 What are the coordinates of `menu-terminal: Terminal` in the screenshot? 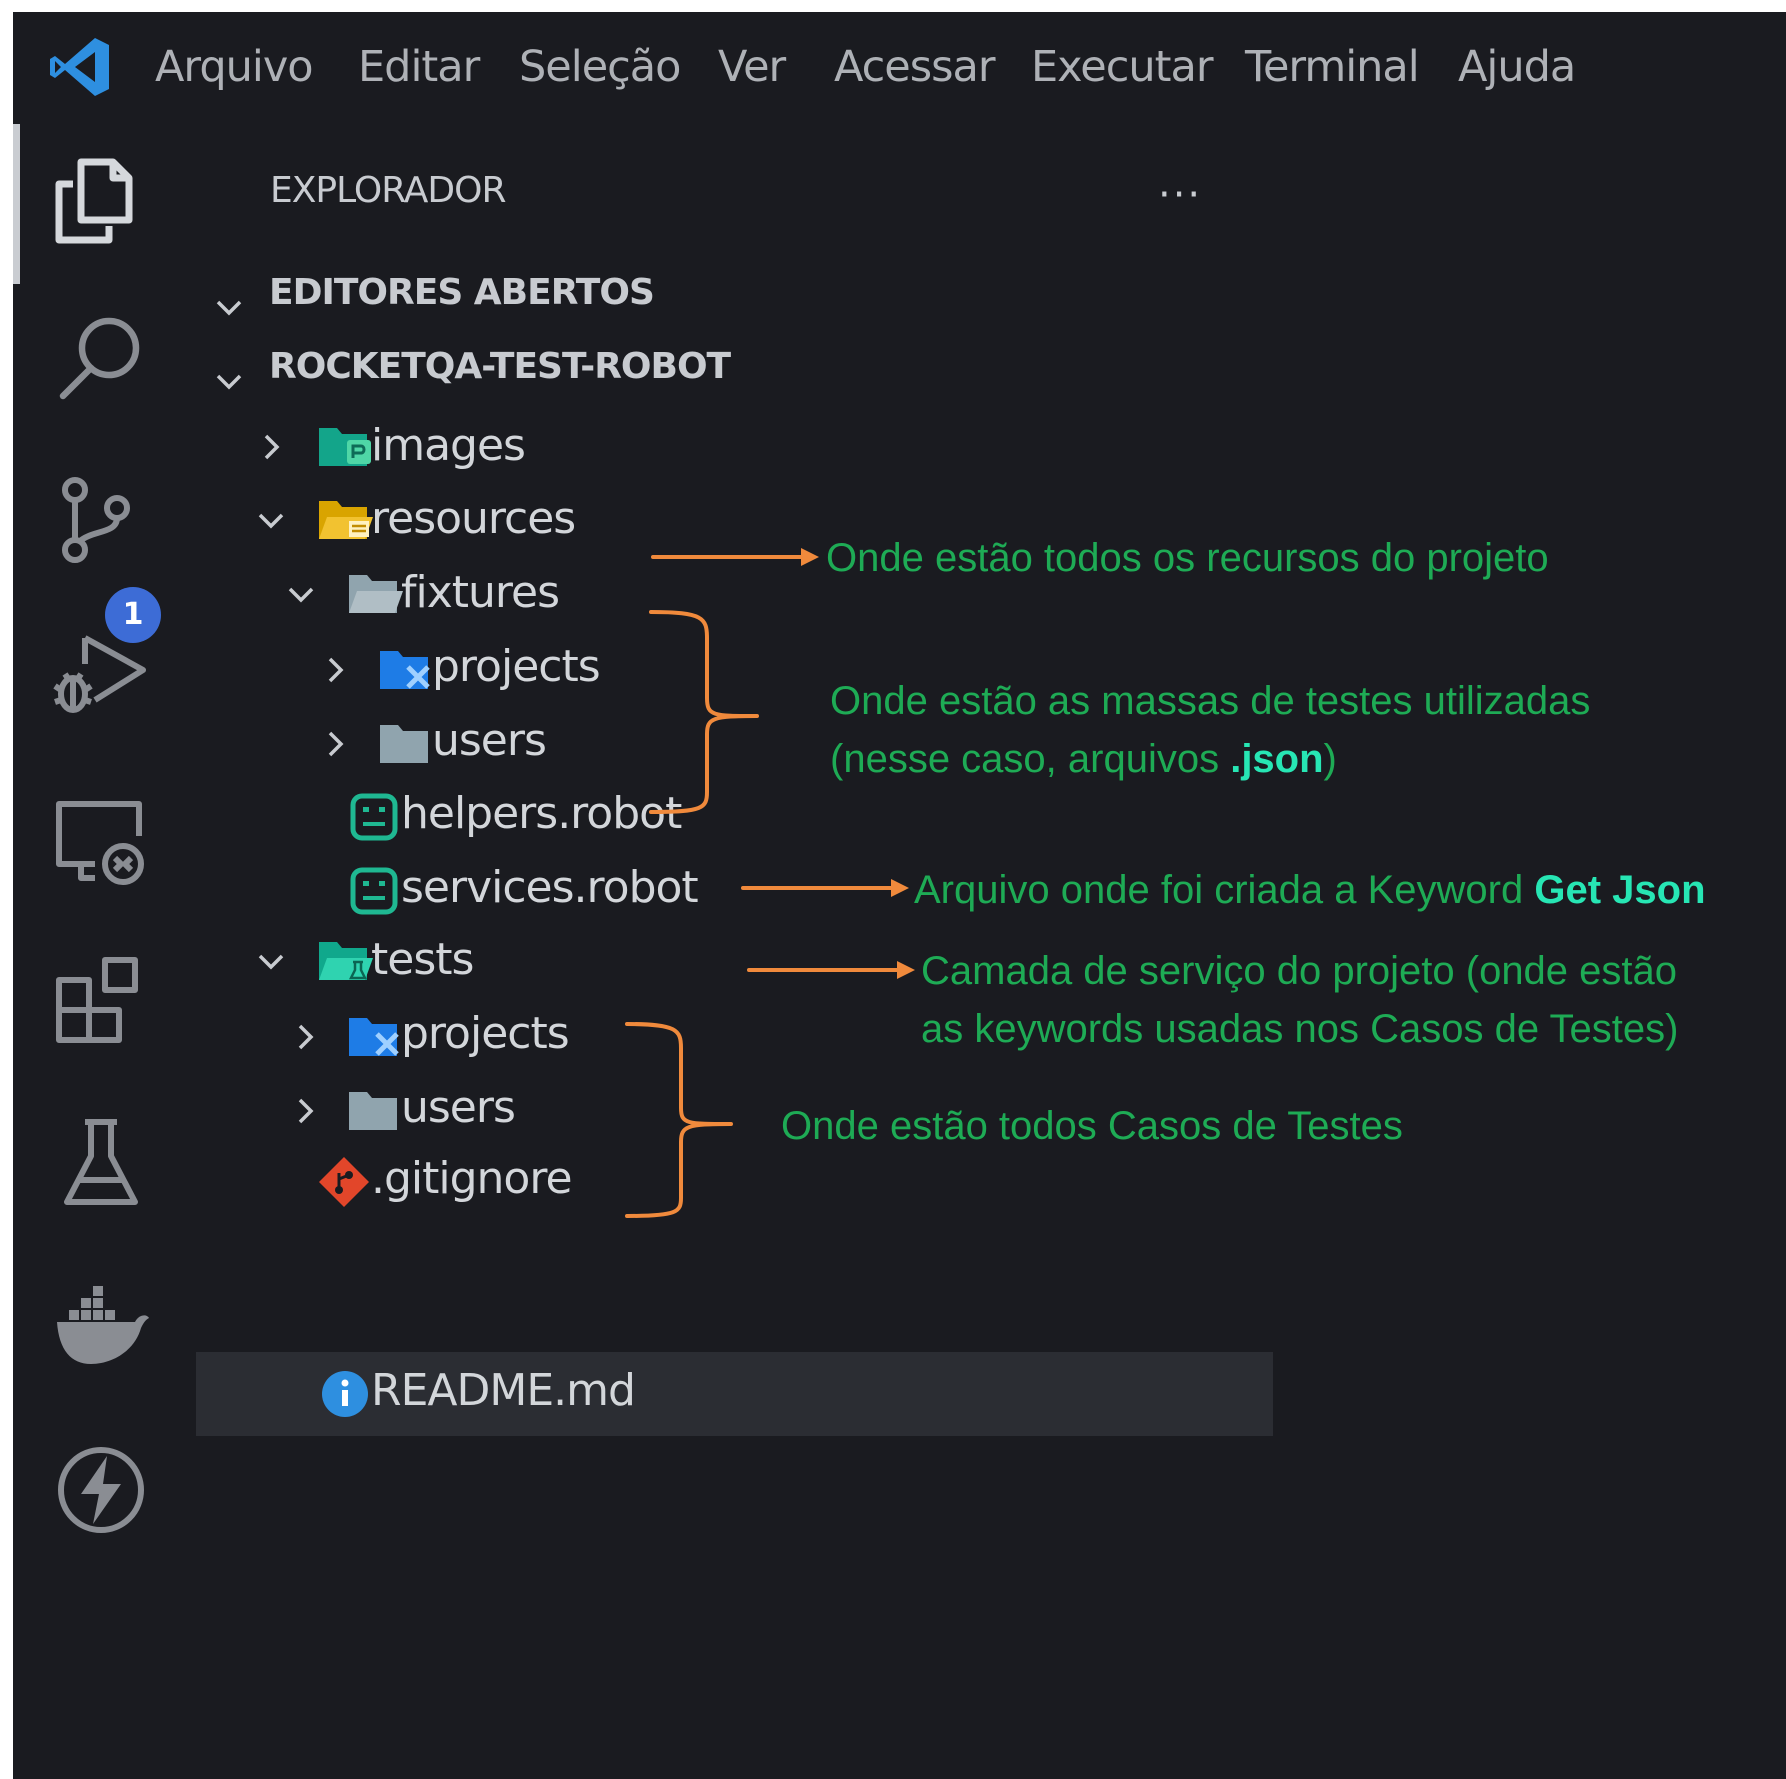 It's located at (1332, 67).